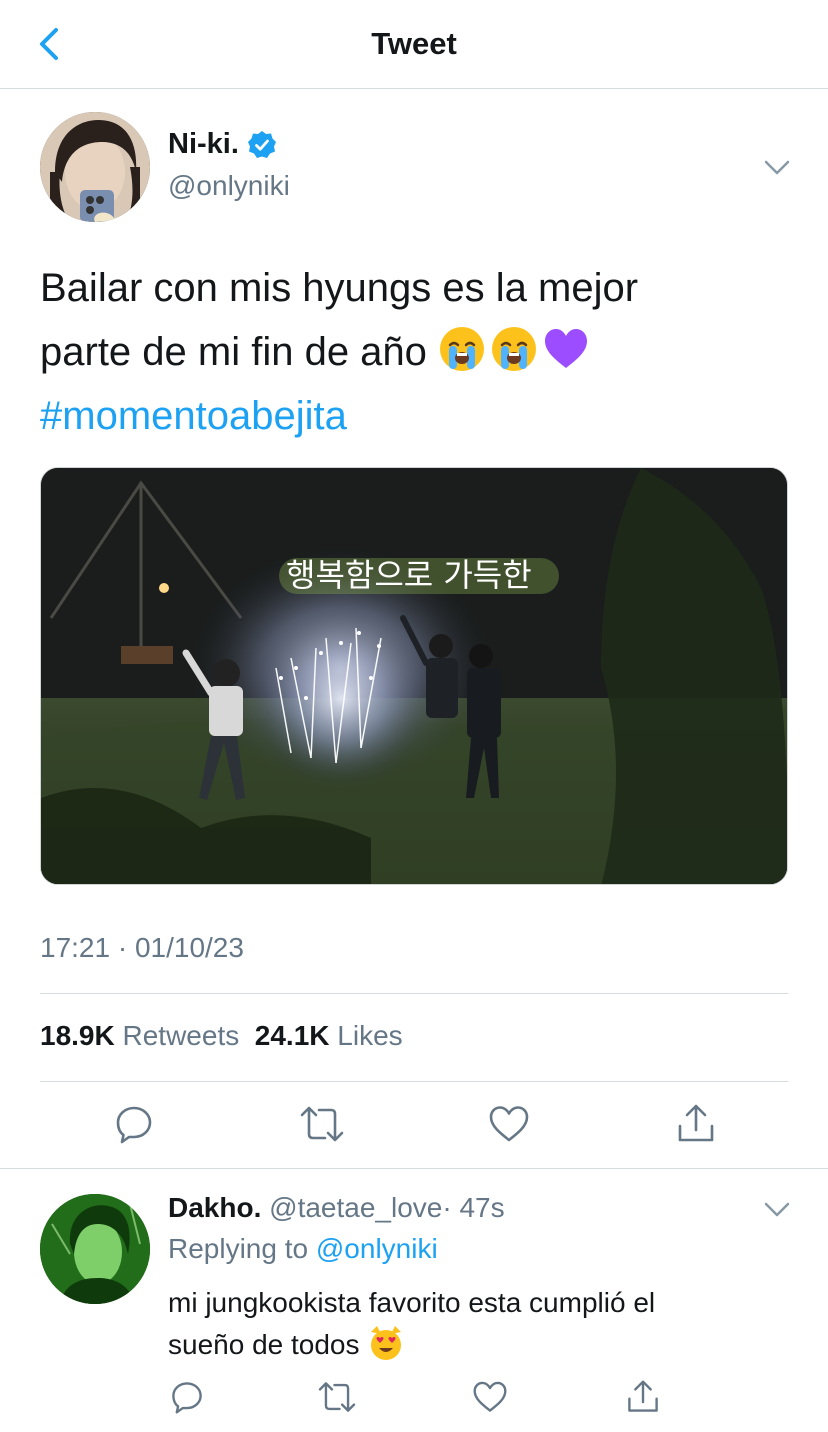 Image resolution: width=828 pixels, height=1432 pixels. Describe the element at coordinates (414, 1398) in the screenshot. I see `reply-action-bar` at that location.